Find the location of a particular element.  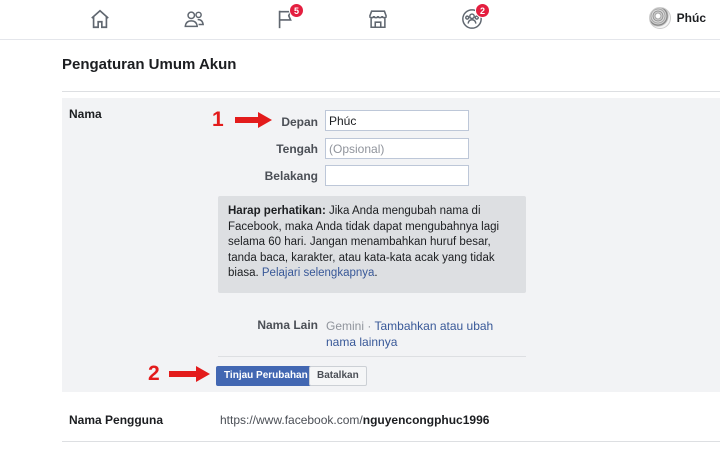

top-navigation-bar: 5 2 Phúc is located at coordinates (360, 20).